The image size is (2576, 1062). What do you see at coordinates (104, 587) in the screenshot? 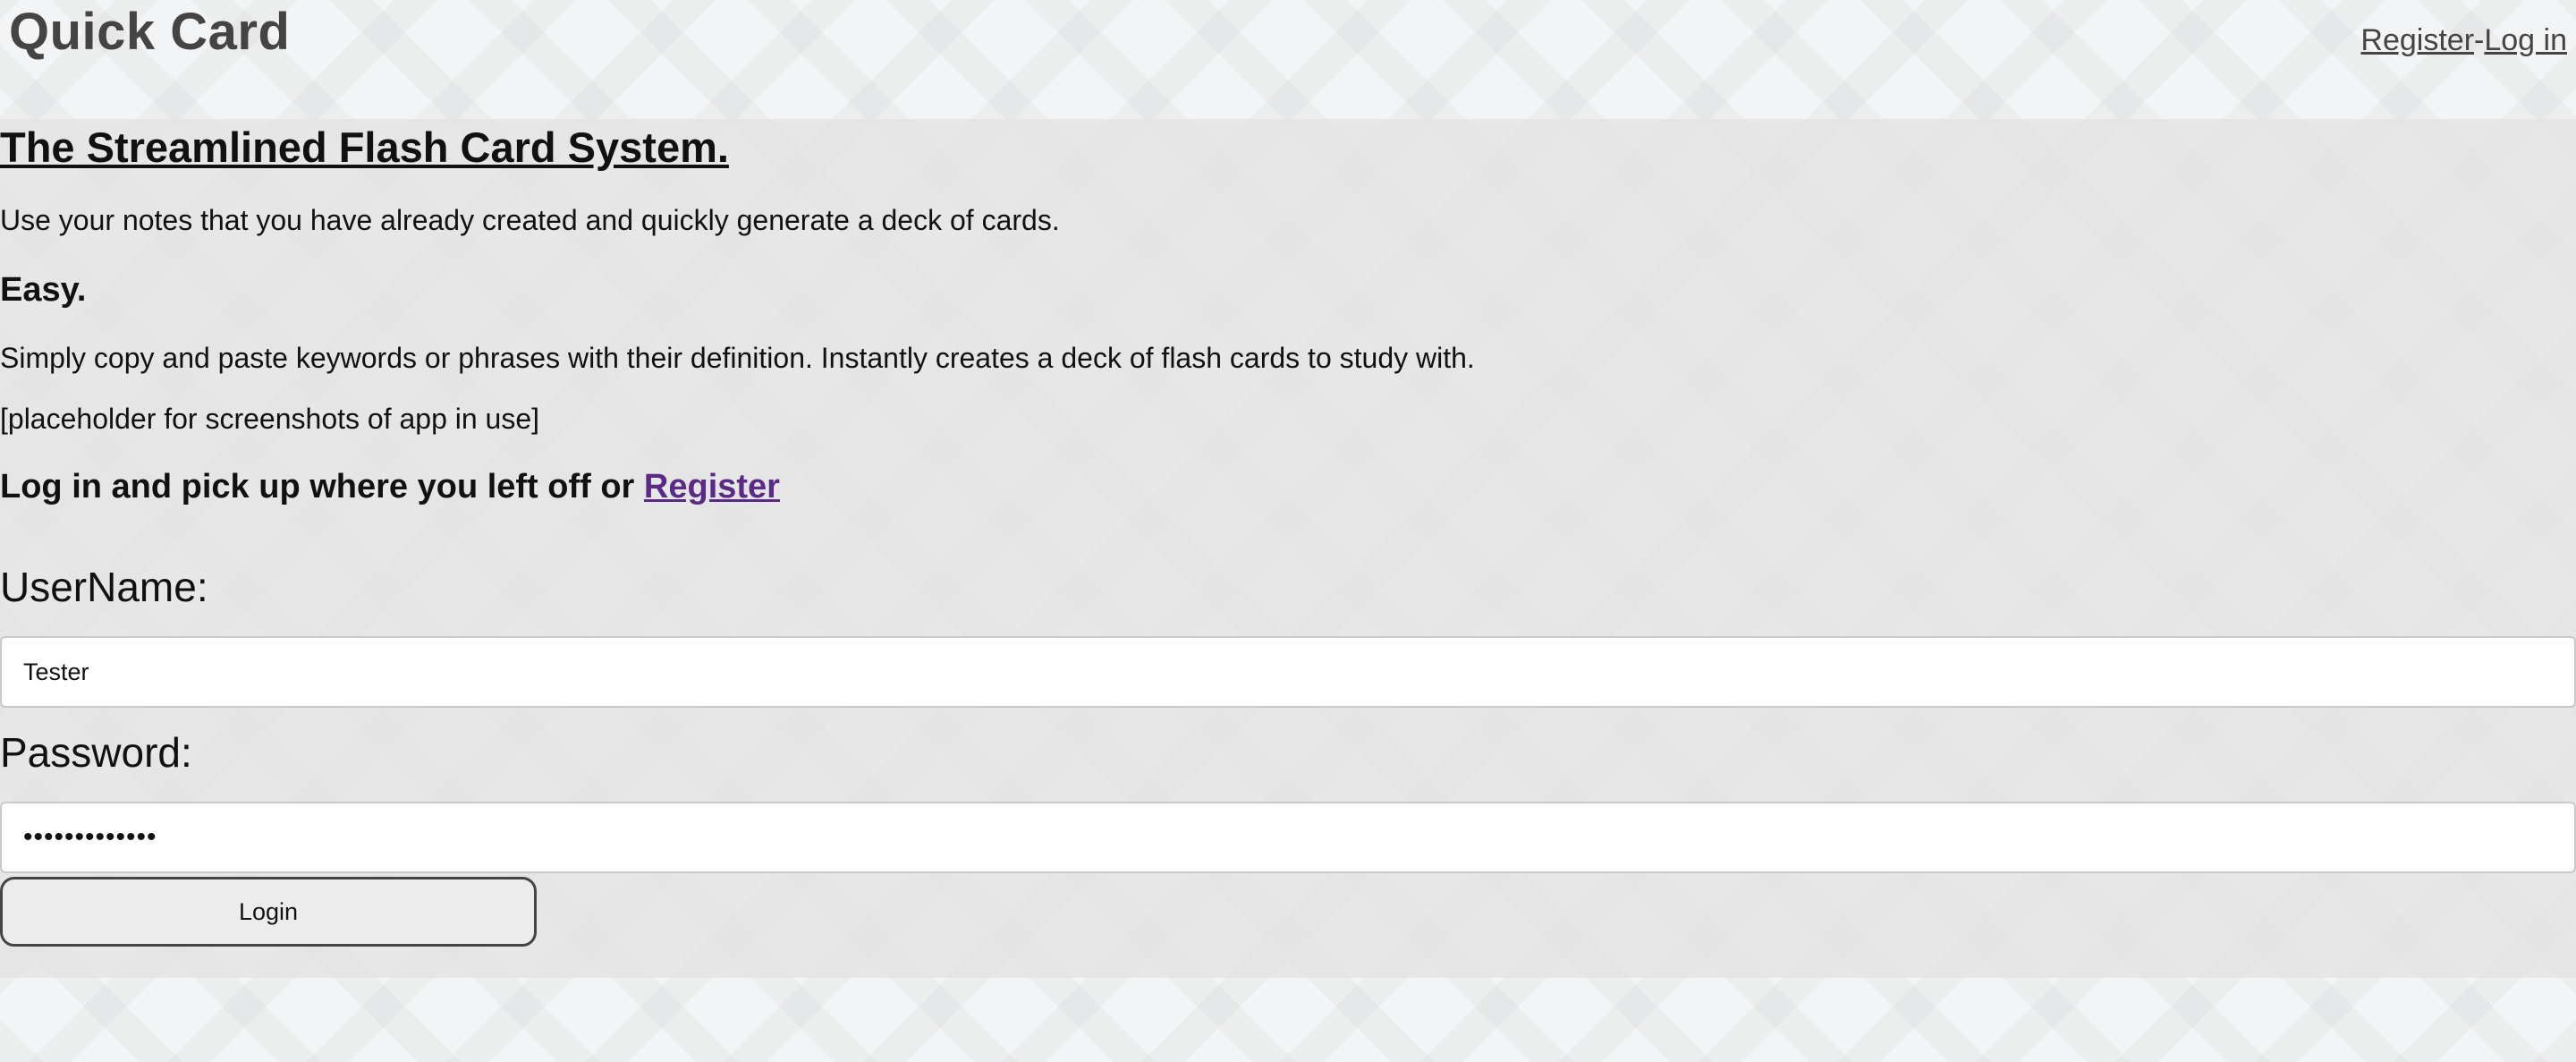
I see `username-label: UserName:` at bounding box center [104, 587].